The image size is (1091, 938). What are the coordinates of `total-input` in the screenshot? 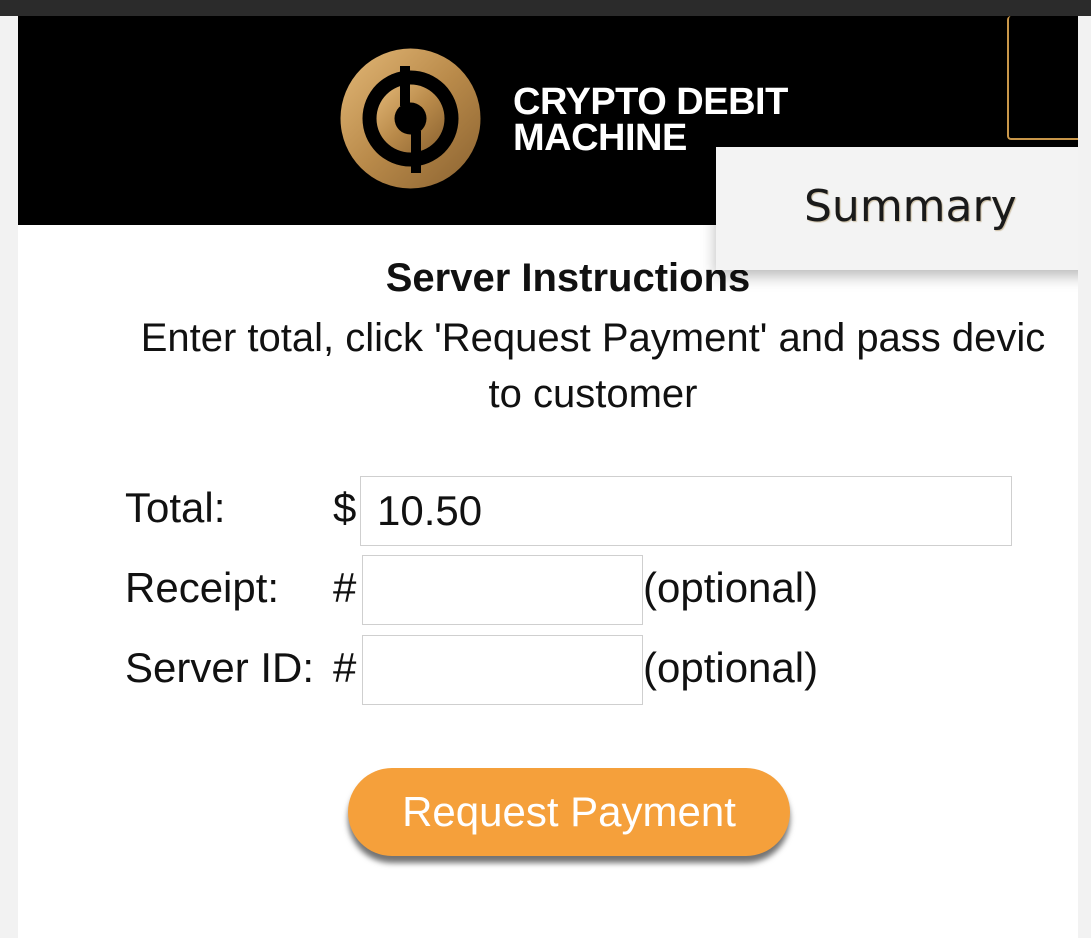 It's located at (686, 511).